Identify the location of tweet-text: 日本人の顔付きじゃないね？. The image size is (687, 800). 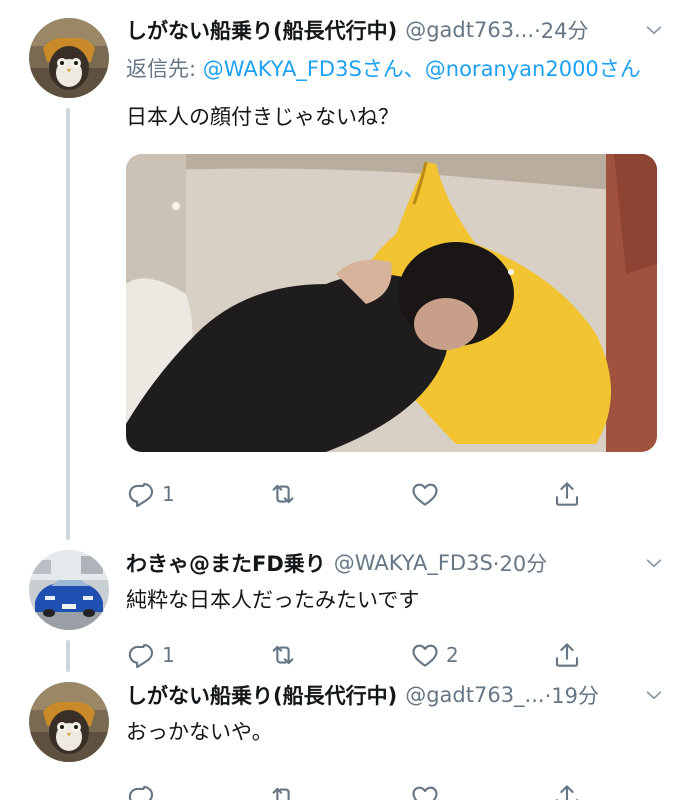
(262, 117).